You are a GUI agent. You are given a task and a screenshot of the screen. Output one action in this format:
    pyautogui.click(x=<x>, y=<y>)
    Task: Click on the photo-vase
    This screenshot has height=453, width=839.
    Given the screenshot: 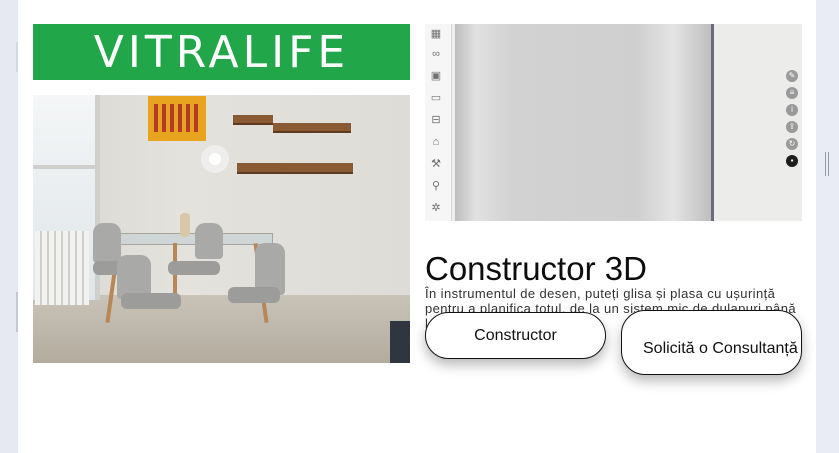 What is the action you would take?
    pyautogui.click(x=185, y=225)
    